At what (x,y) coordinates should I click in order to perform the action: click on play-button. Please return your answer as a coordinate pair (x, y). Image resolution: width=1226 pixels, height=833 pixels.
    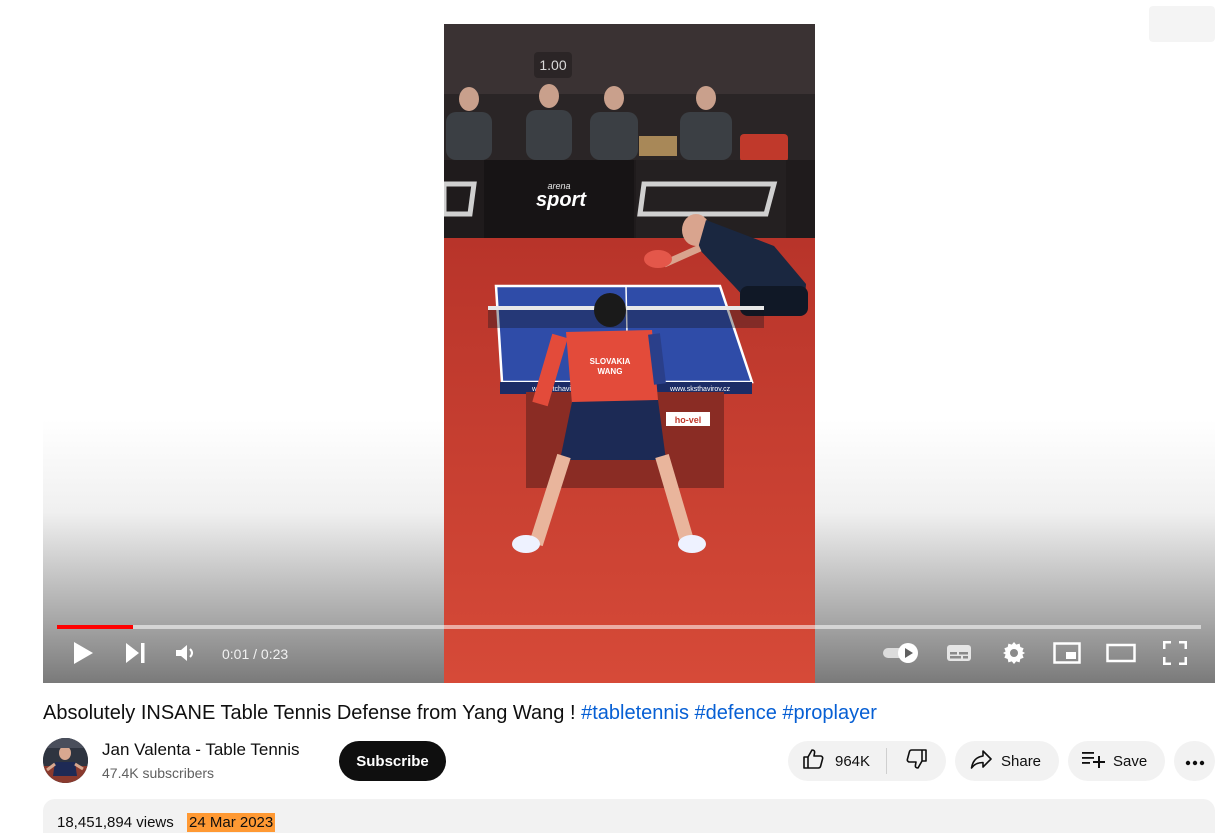
    Looking at the image, I should click on (83, 655).